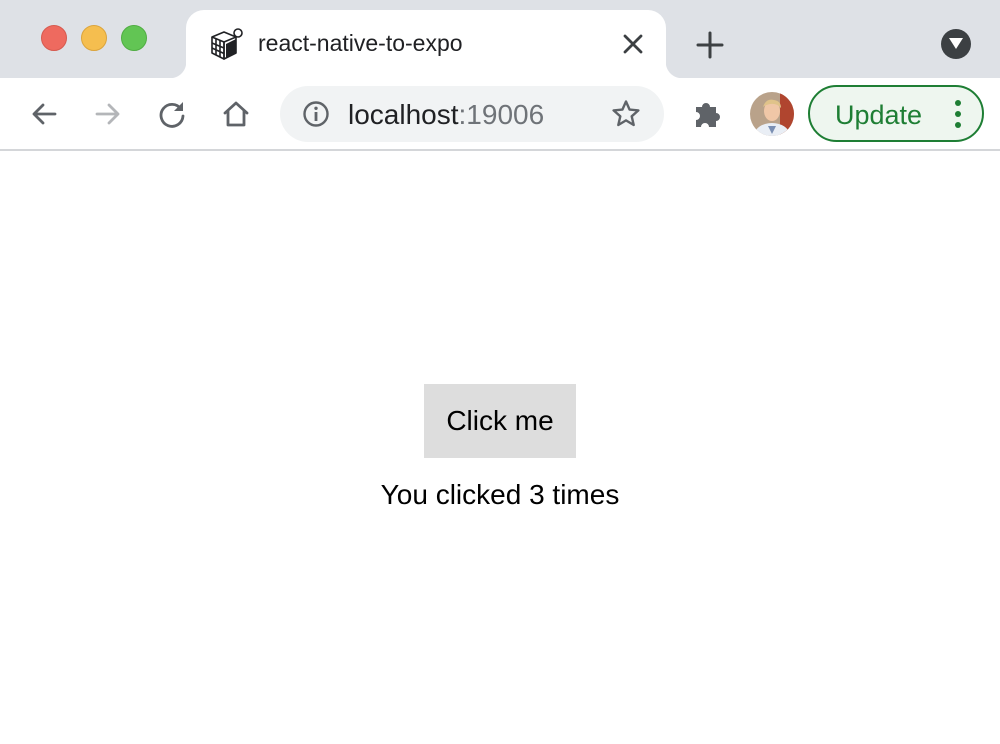  What do you see at coordinates (710, 45) in the screenshot?
I see `new-tab-icon` at bounding box center [710, 45].